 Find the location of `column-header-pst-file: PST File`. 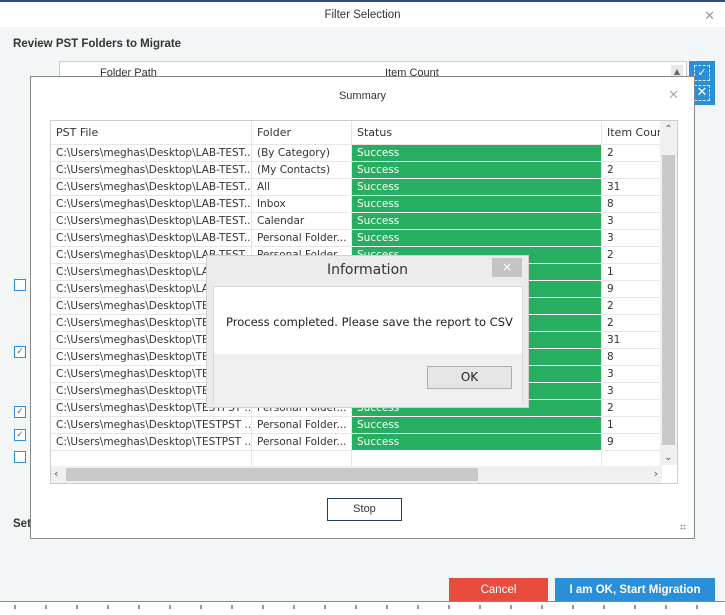

column-header-pst-file: PST File is located at coordinates (151, 133).